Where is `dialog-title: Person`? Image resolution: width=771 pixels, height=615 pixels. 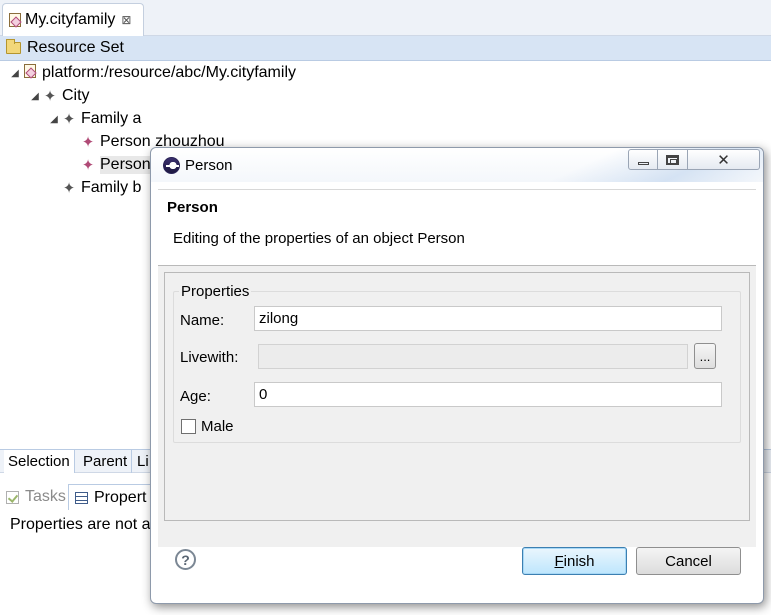
dialog-title: Person is located at coordinates (209, 165).